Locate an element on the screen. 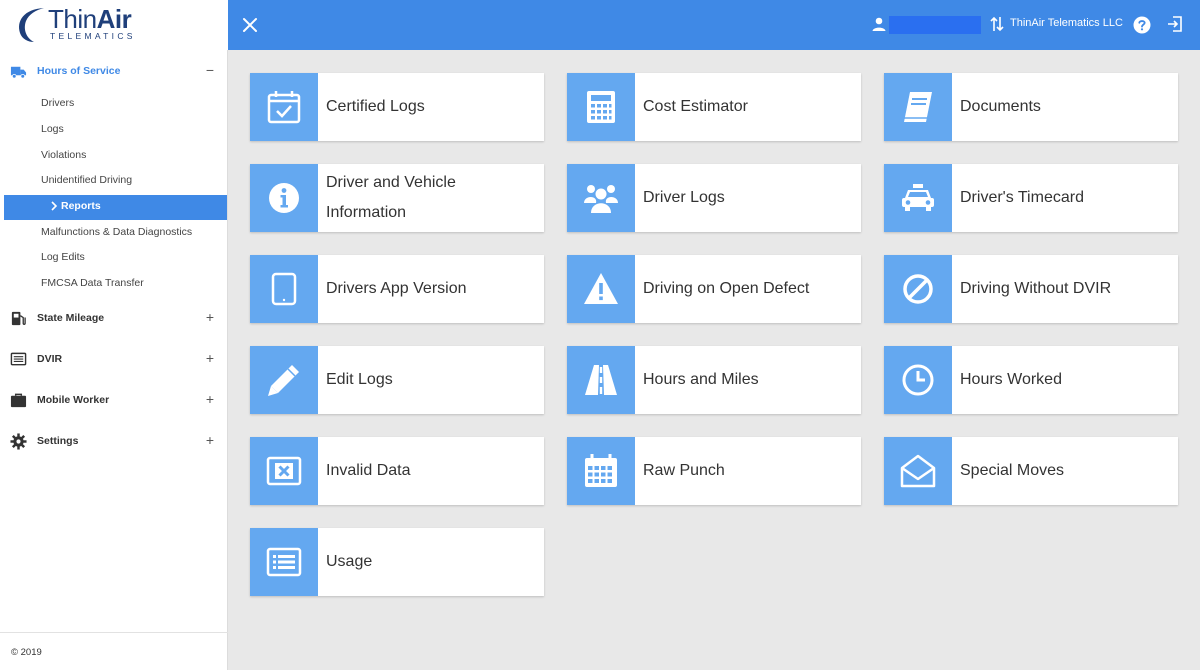 Image resolution: width=1200 pixels, height=670 pixels. sidebar-group-settings: Settings + is located at coordinates (114, 441).